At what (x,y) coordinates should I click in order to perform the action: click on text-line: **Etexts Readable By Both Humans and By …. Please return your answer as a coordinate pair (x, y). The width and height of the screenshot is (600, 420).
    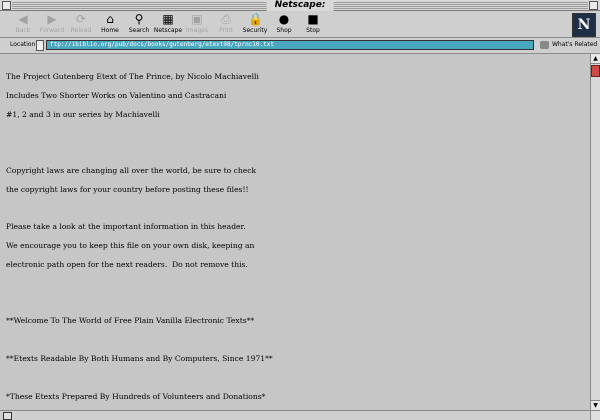
    Looking at the image, I should click on (139, 358).